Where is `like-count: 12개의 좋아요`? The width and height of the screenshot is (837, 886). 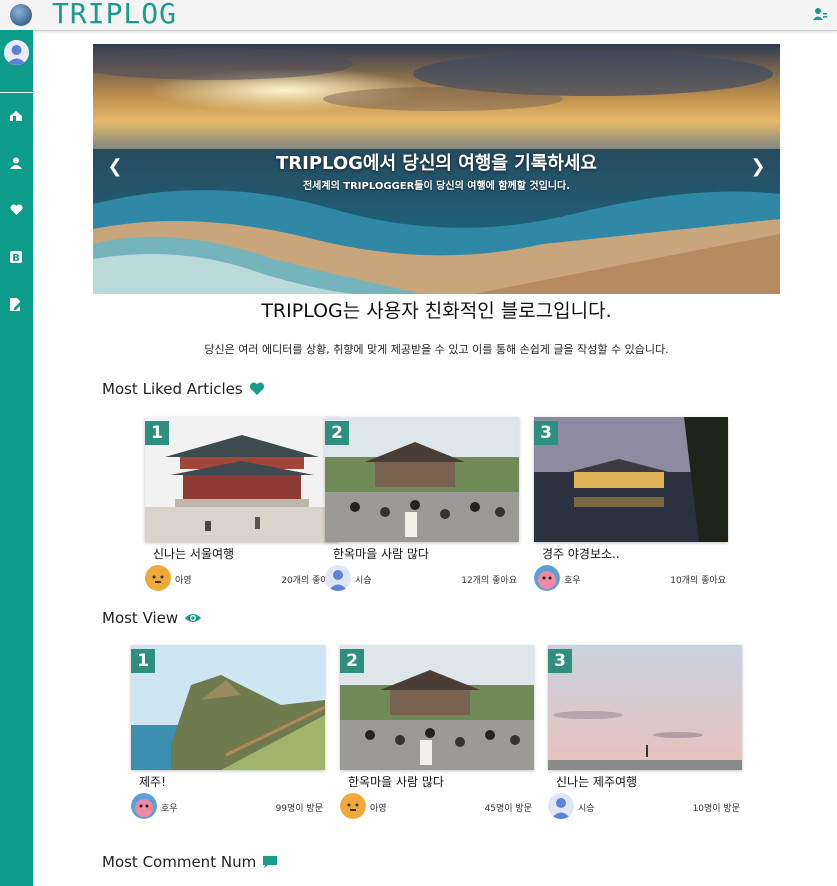
like-count: 12개의 좋아요 is located at coordinates (489, 581).